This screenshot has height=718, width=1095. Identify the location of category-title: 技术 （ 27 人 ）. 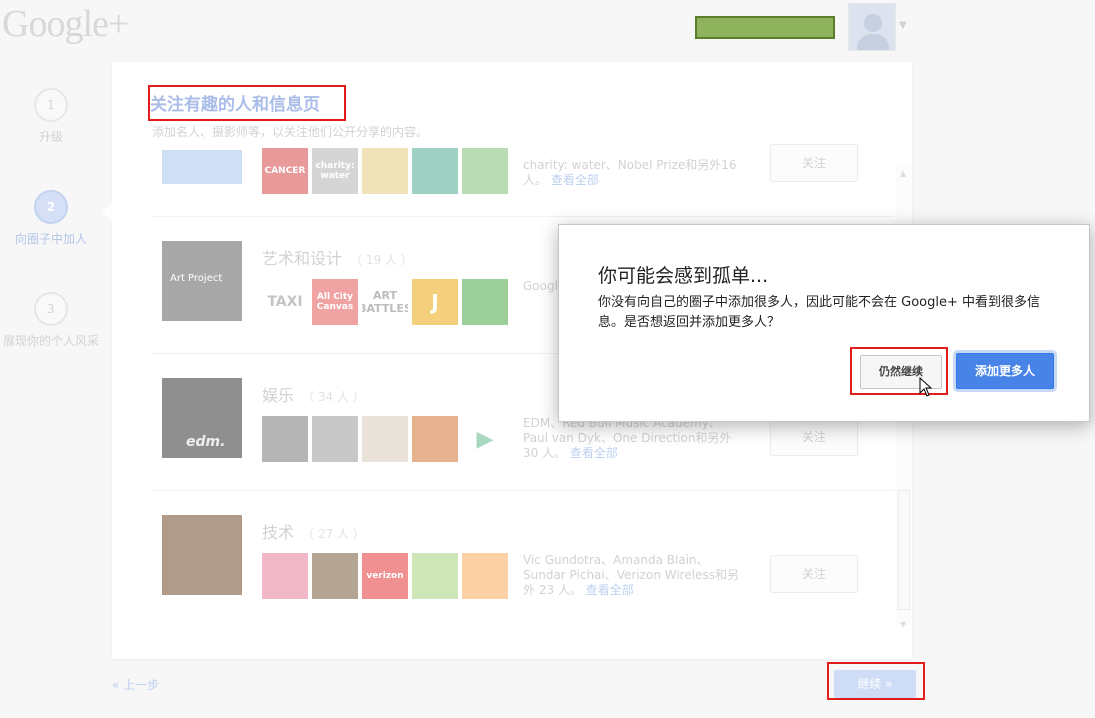
(313, 531).